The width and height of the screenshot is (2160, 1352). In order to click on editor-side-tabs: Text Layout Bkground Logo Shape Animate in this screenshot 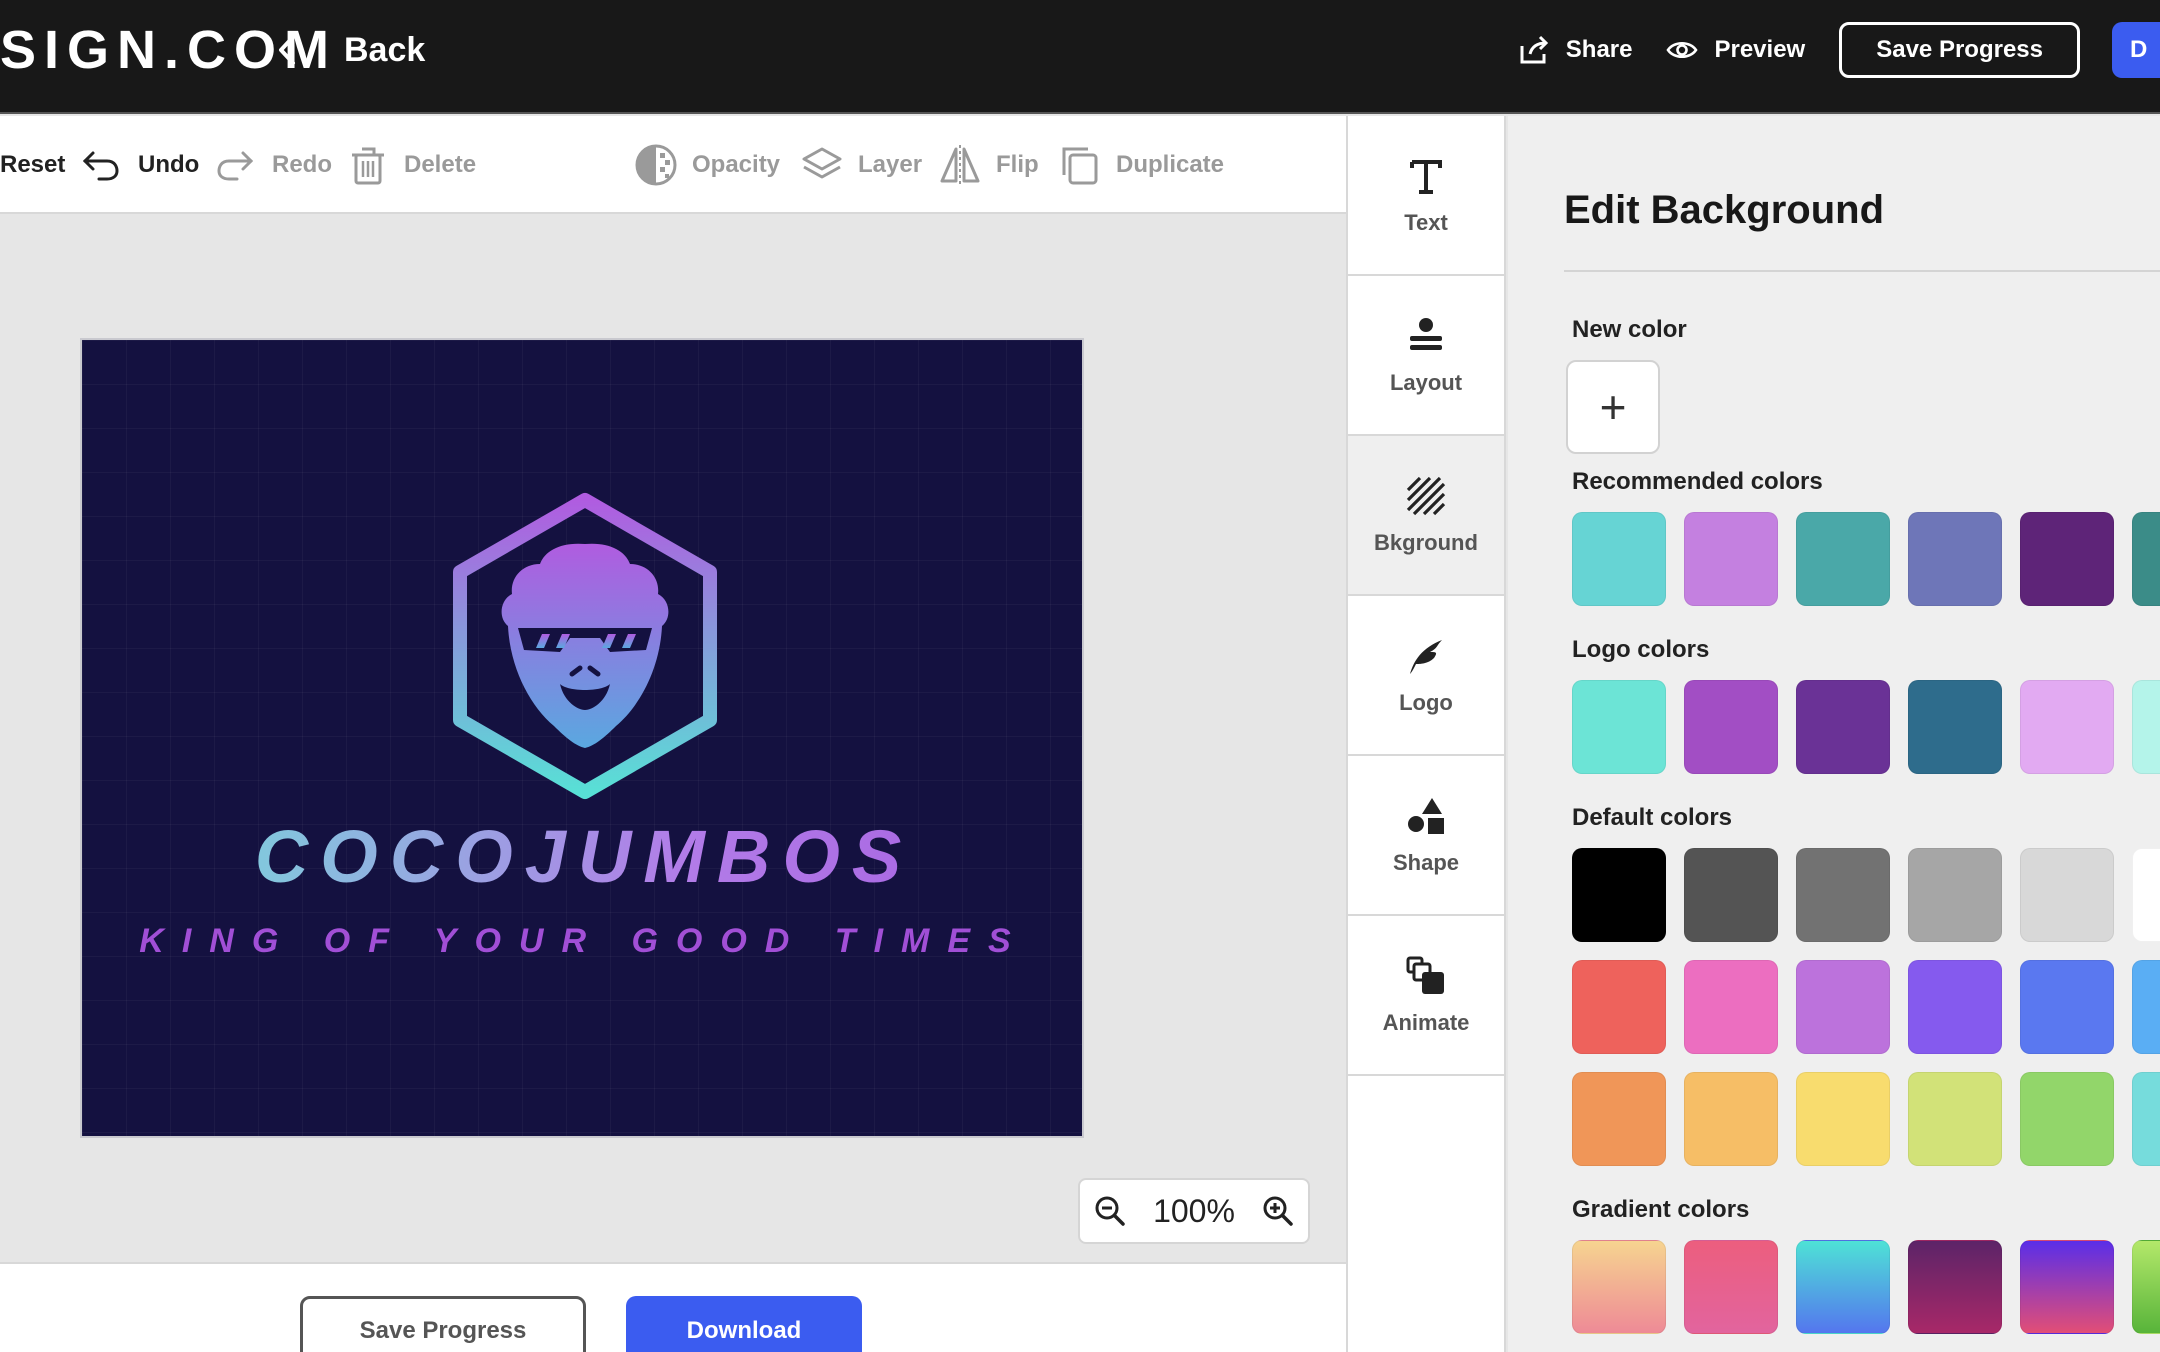, I will do `click(1426, 734)`.